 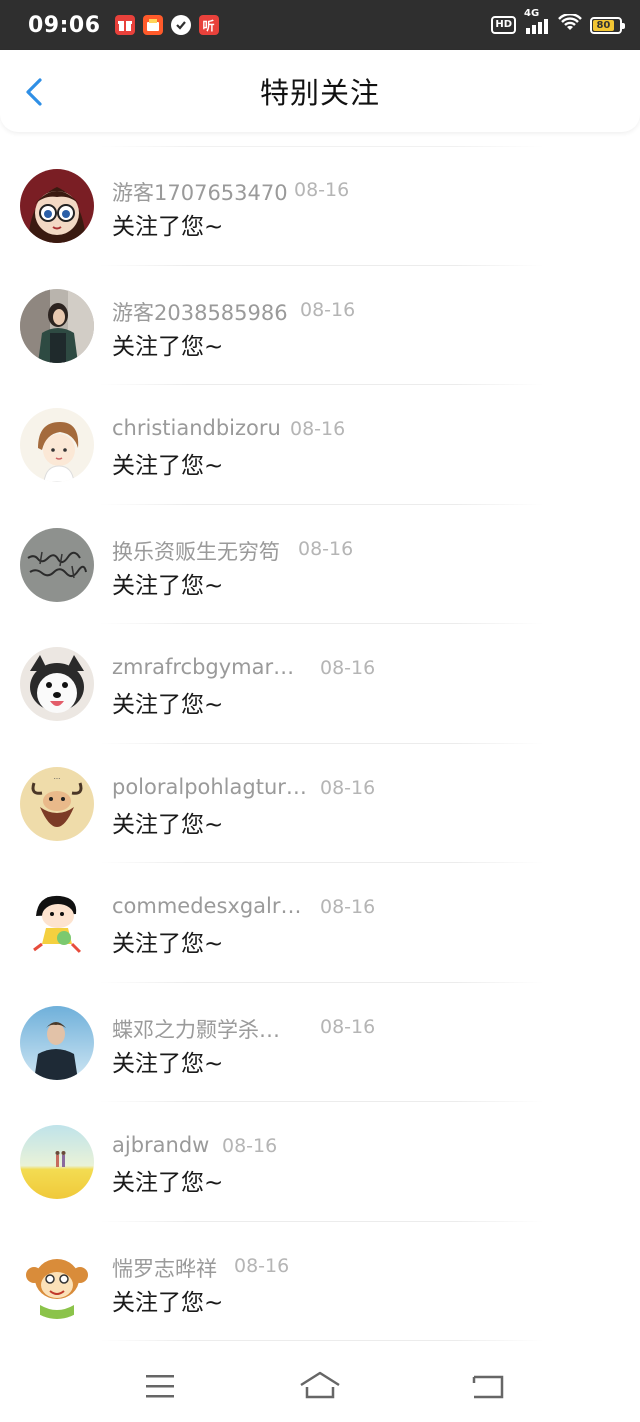 I want to click on back-button, so click(x=36, y=92).